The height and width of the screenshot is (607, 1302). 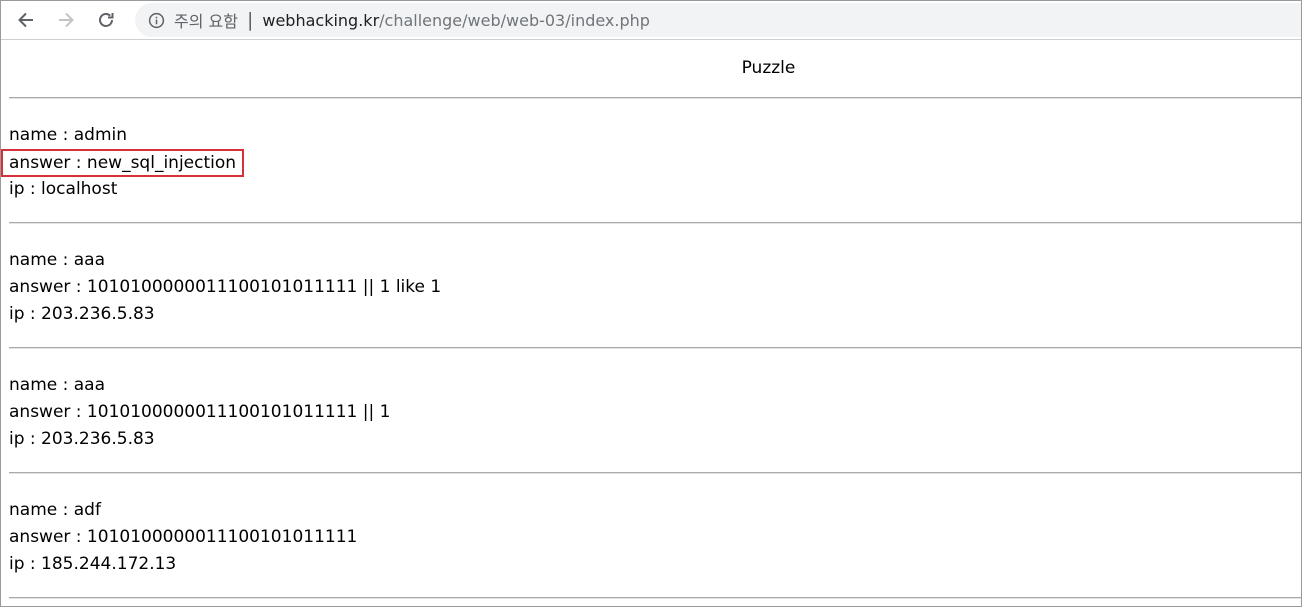 What do you see at coordinates (514, 20) in the screenshot?
I see `url-path: /challenge/web/web-03/index.php` at bounding box center [514, 20].